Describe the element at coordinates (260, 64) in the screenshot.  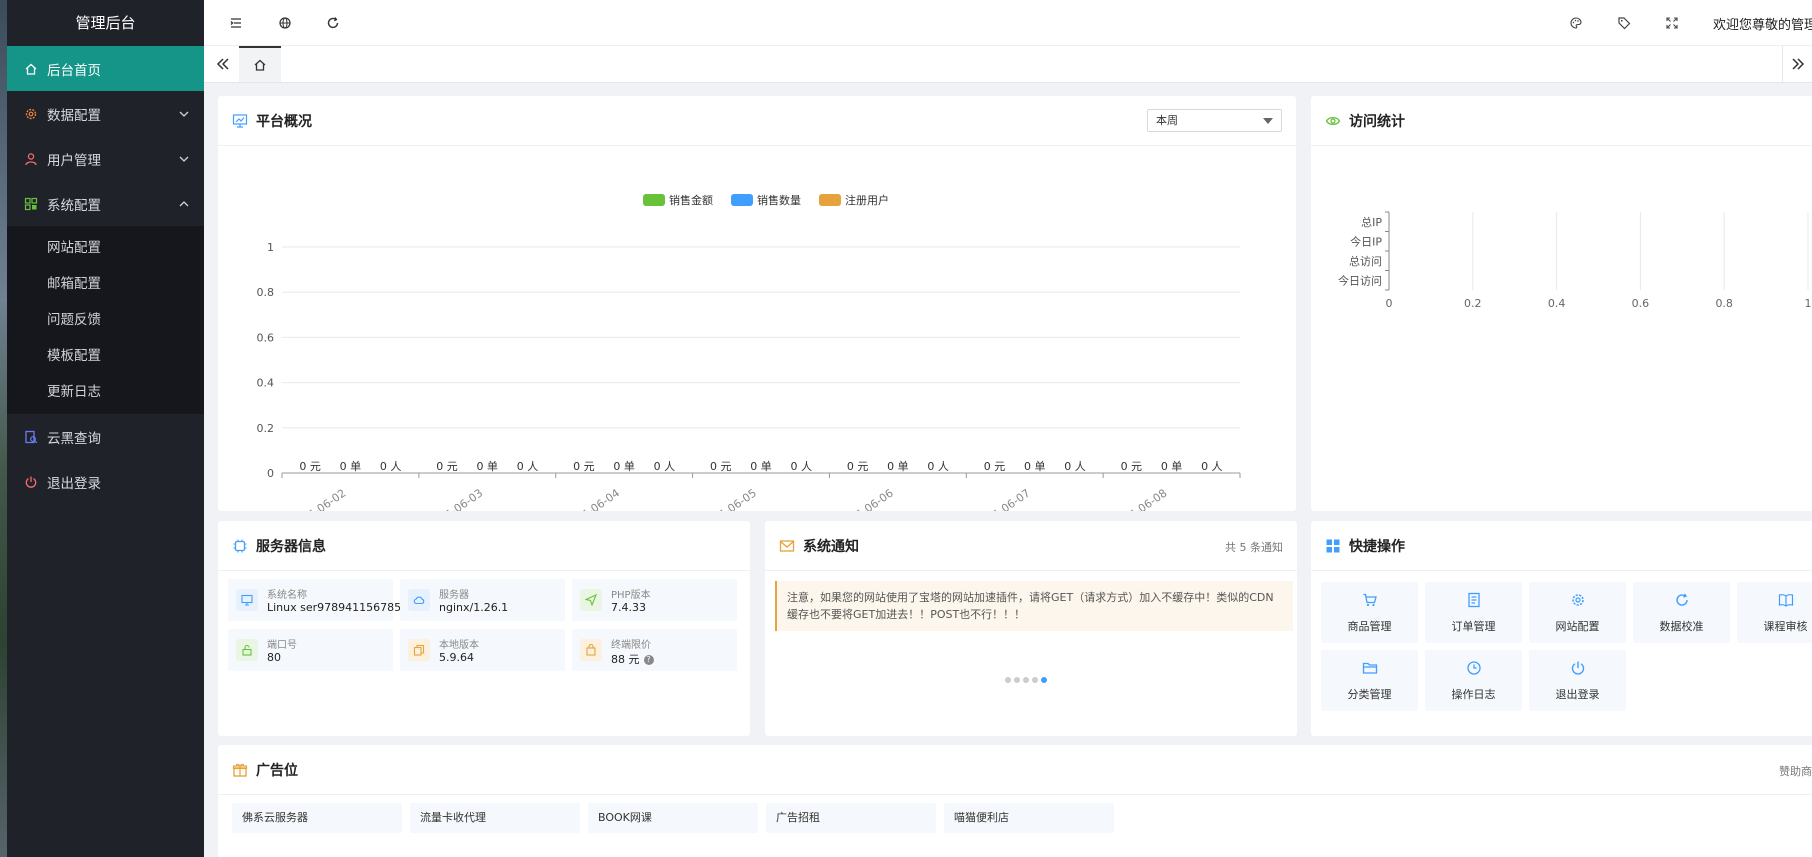
I see `tab-home` at that location.